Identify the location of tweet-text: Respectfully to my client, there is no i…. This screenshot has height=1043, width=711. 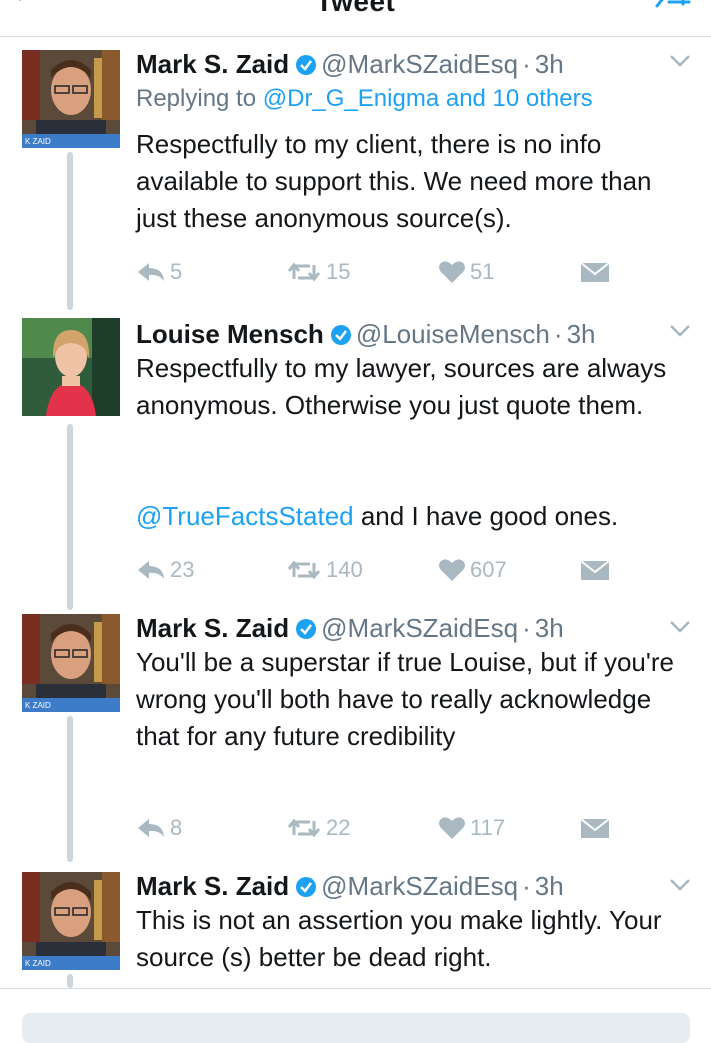
(397, 181).